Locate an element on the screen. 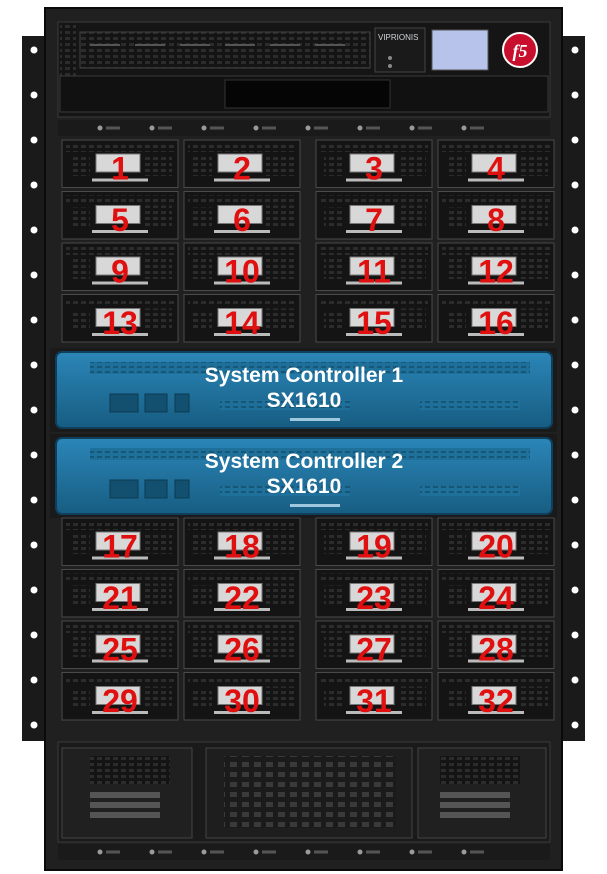  blade-slot: 12 is located at coordinates (496, 266).